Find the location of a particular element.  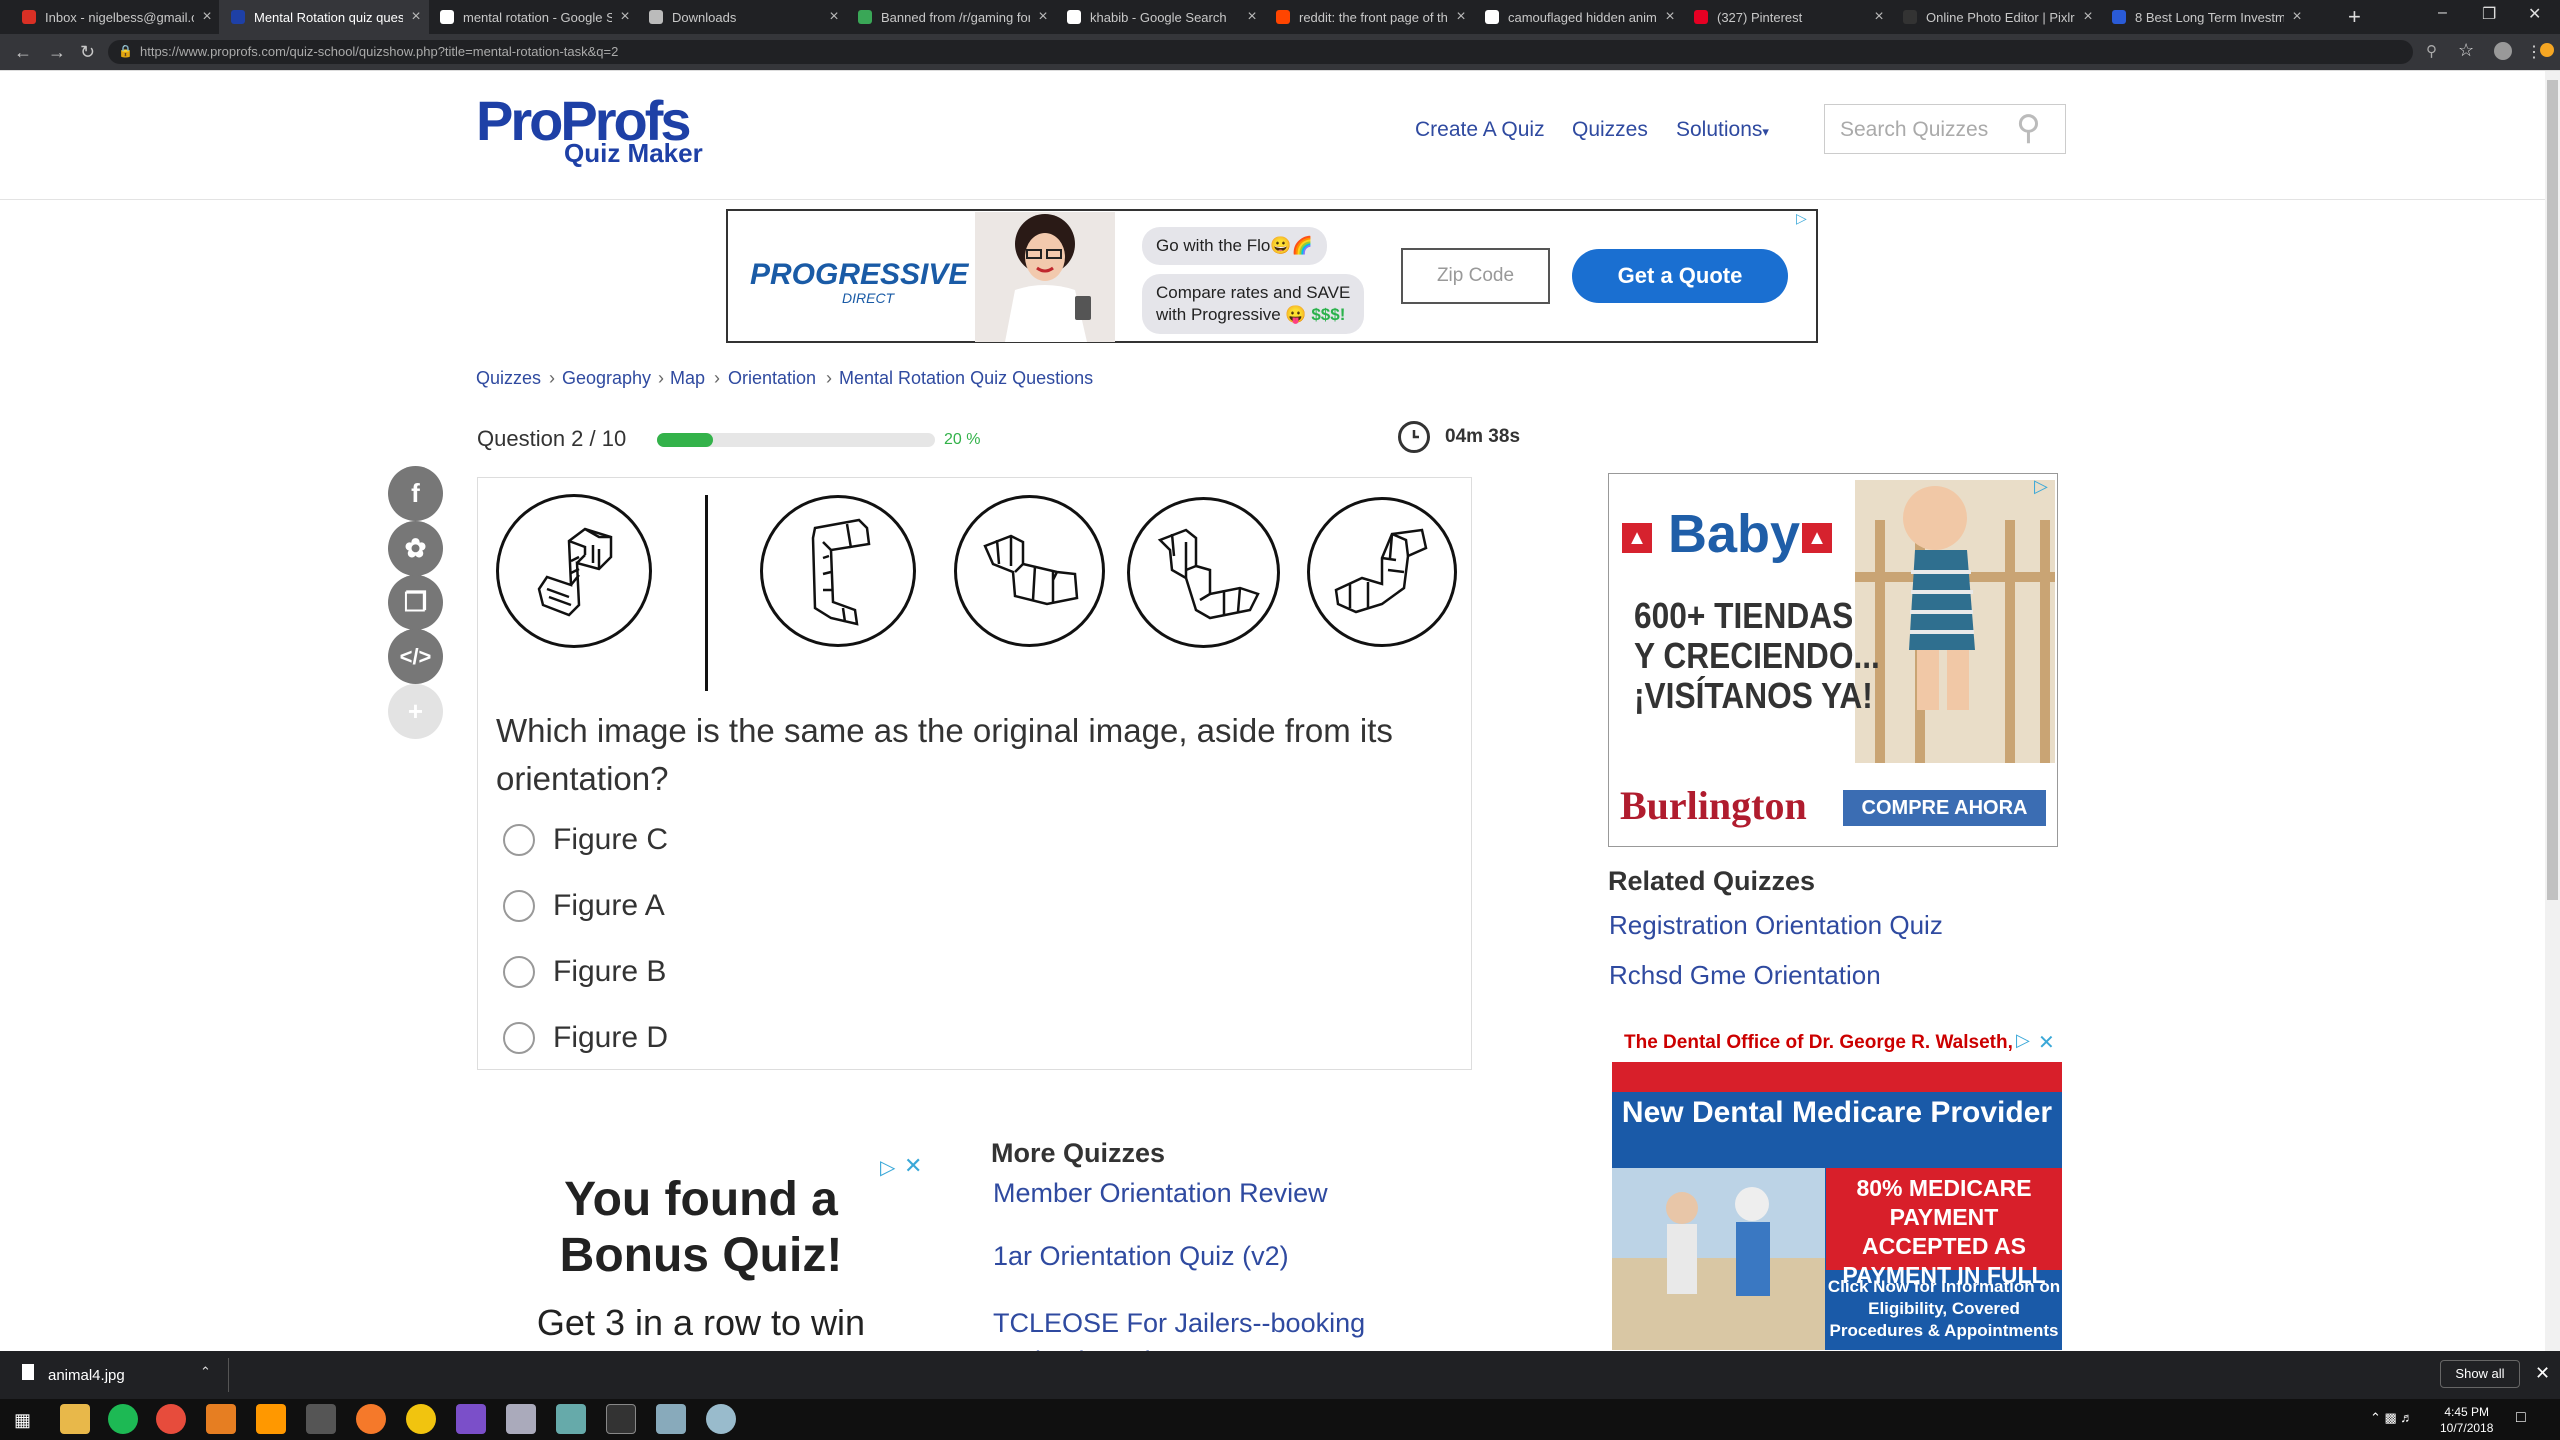

back-icon: ← is located at coordinates (23, 52).